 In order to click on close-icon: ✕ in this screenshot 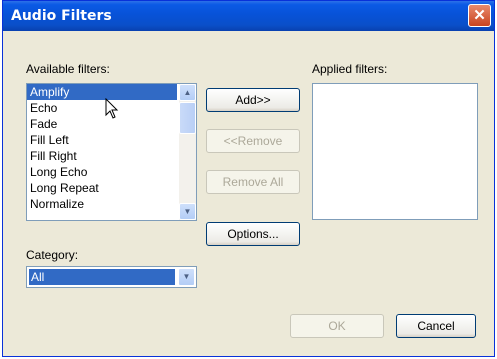, I will do `click(479, 15)`.